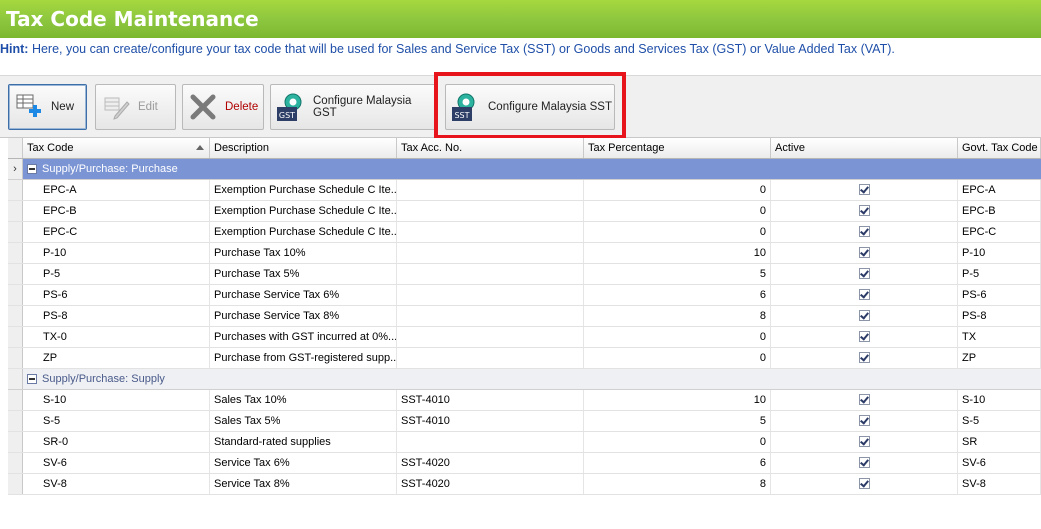 This screenshot has width=1041, height=529. What do you see at coordinates (303, 148) in the screenshot?
I see `column-header-description: Description` at bounding box center [303, 148].